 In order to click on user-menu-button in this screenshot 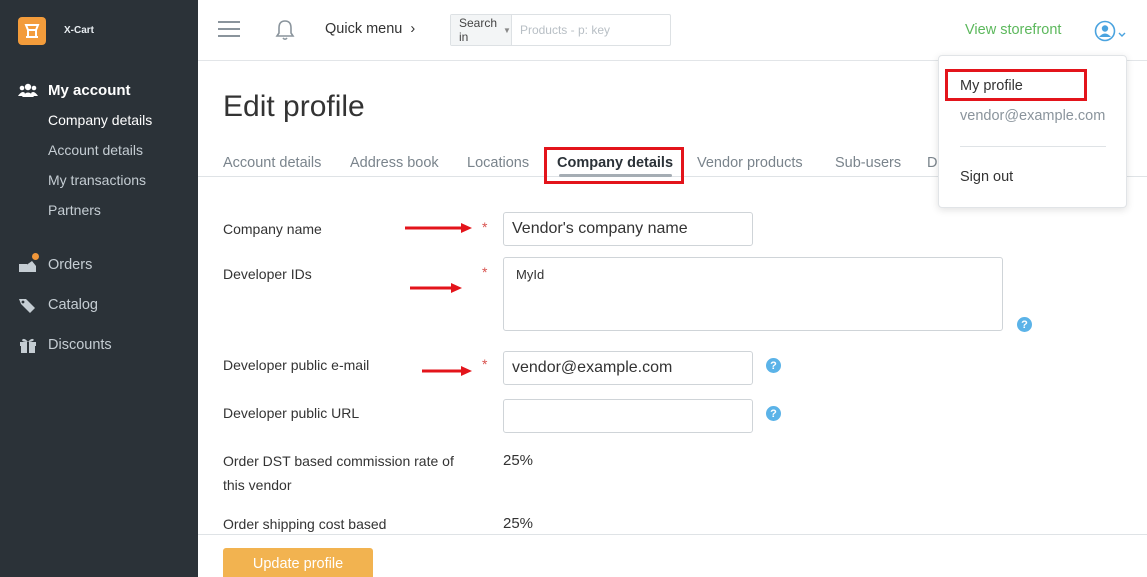, I will do `click(1110, 33)`.